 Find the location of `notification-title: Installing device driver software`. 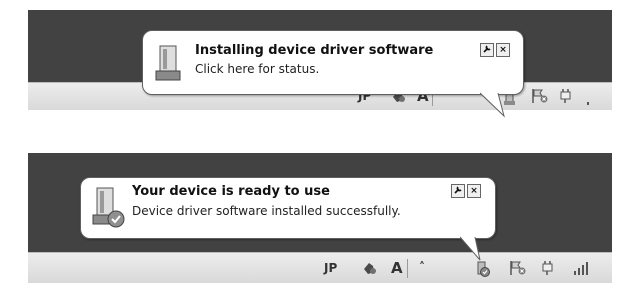

notification-title: Installing device driver software is located at coordinates (314, 50).